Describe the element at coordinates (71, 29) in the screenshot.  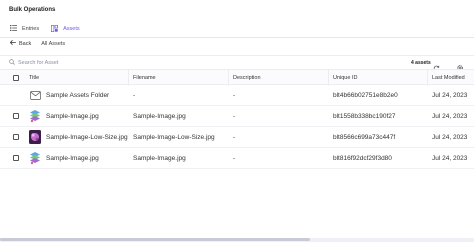
I see `tab-assets-label: Assets` at that location.